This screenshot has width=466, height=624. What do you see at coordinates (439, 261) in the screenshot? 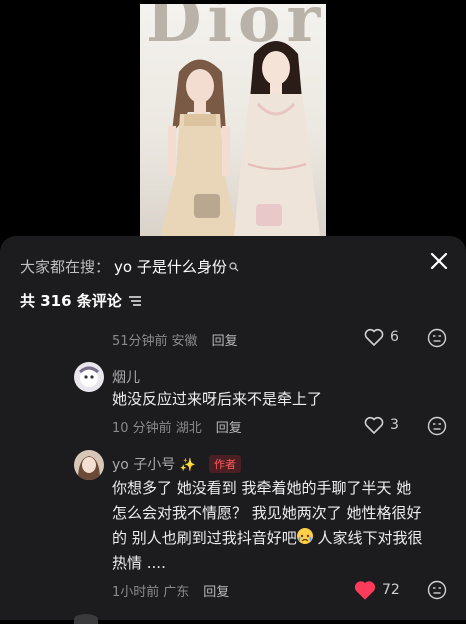
I see `close-icon` at bounding box center [439, 261].